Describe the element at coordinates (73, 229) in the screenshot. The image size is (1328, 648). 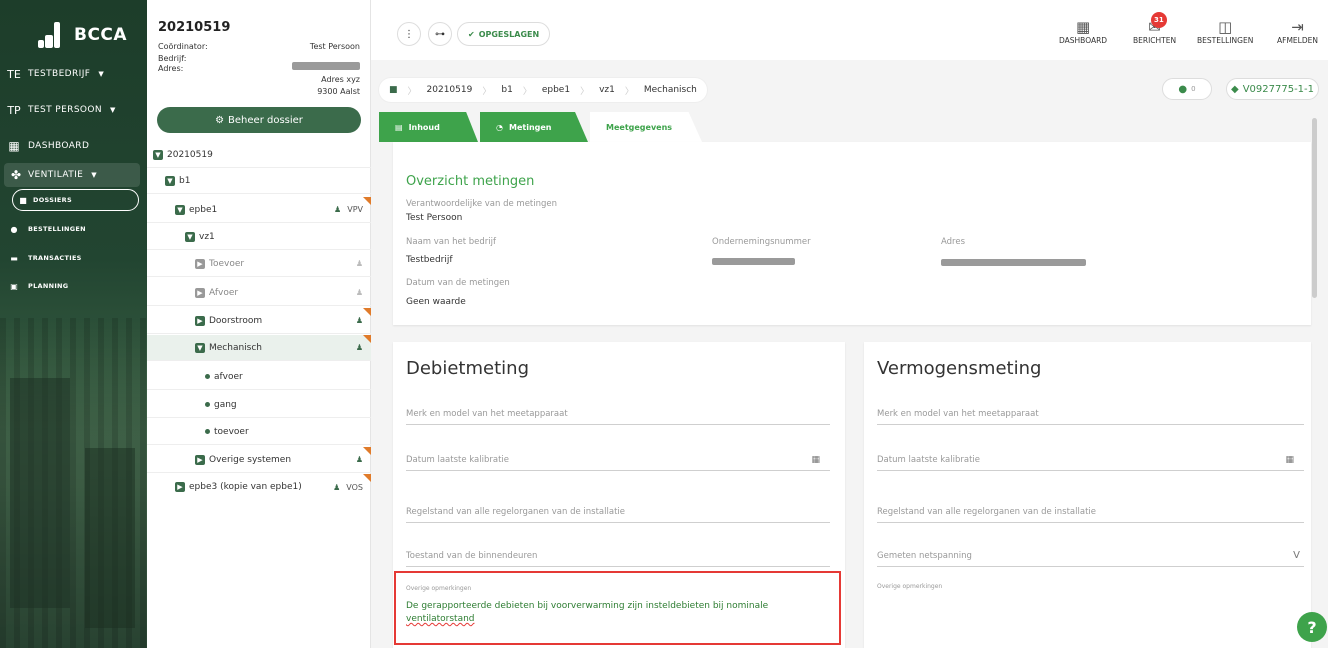
I see `sidebar-subitem-bestellingen: ● BESTELLINGEN` at that location.